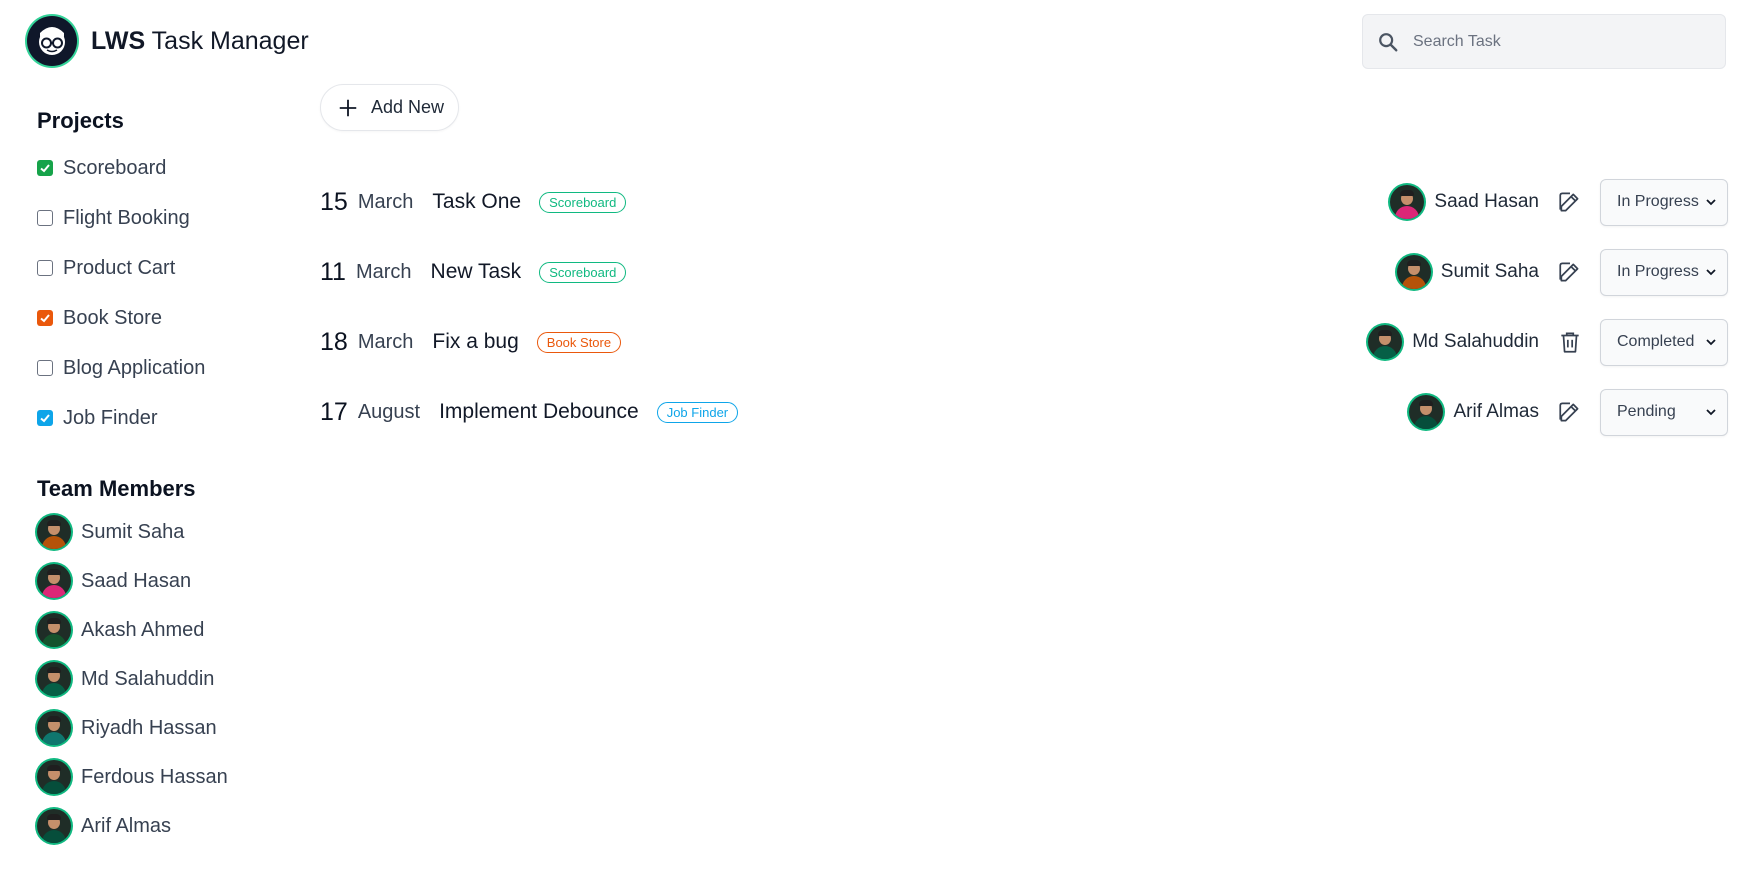  What do you see at coordinates (1489, 271) in the screenshot?
I see `assignee-name: Sumit Saha` at bounding box center [1489, 271].